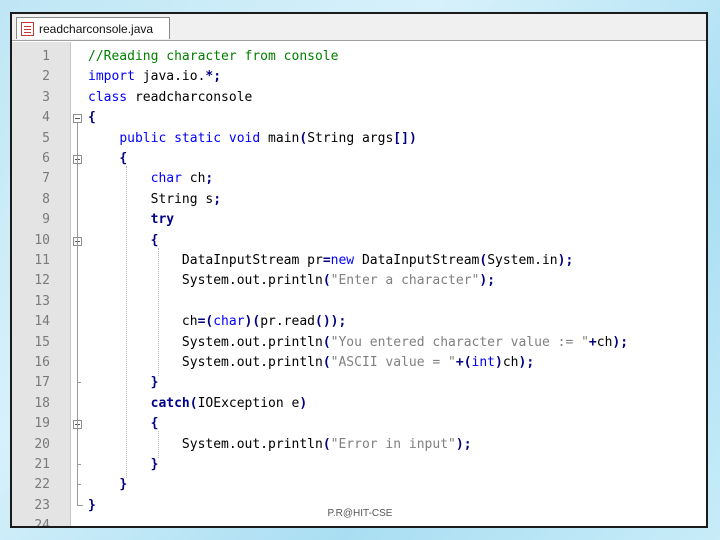  I want to click on line-number: 19, so click(42, 424).